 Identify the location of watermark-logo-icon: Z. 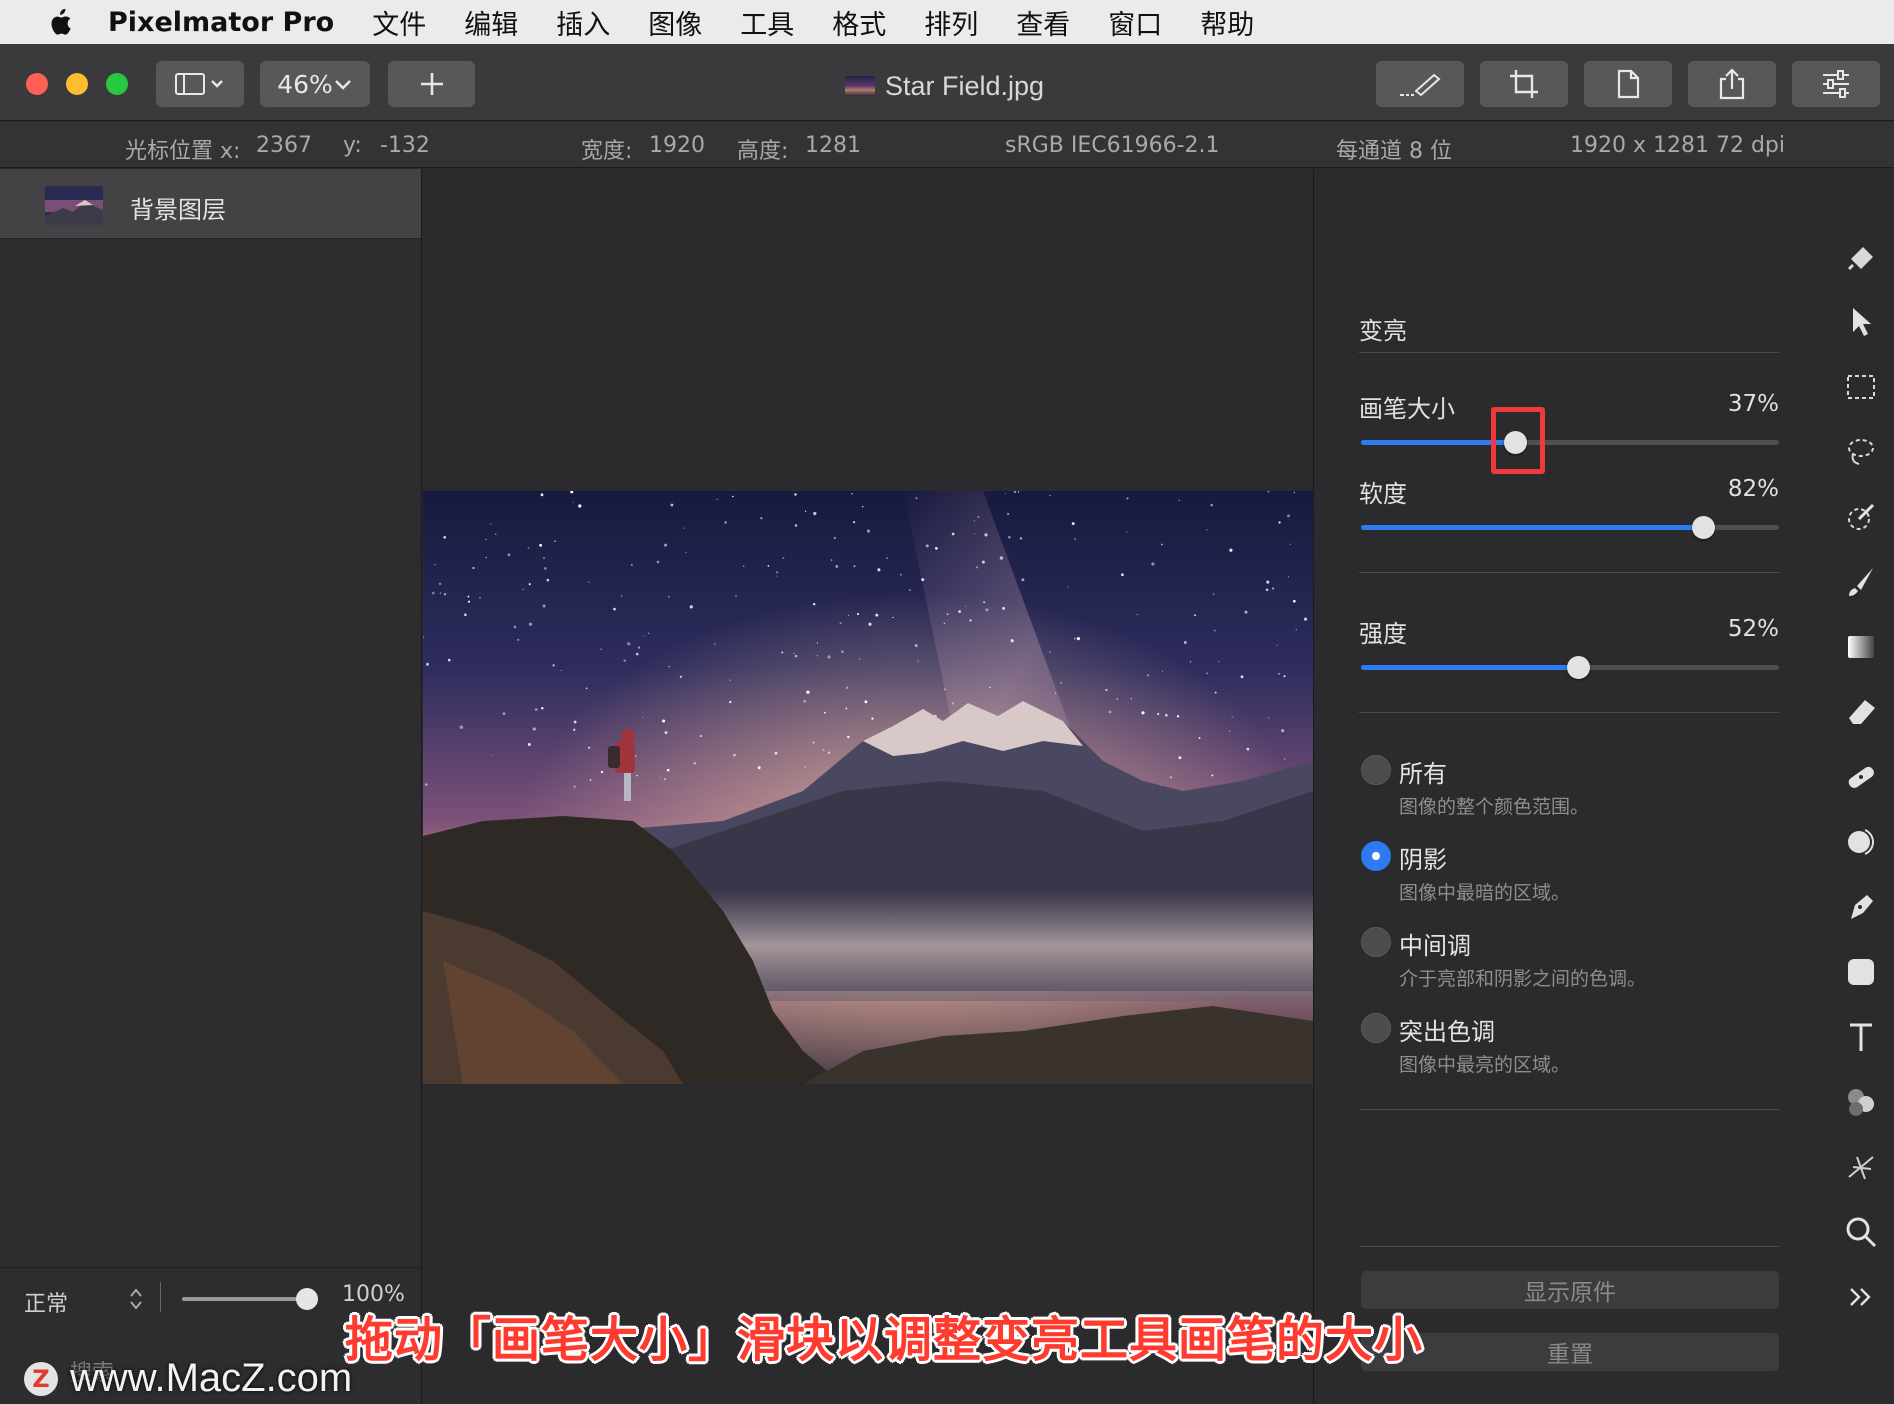
(41, 1378).